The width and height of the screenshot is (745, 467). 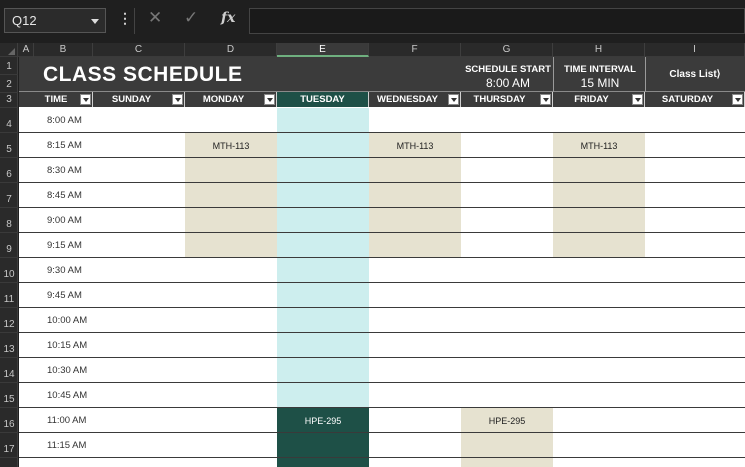 What do you see at coordinates (9, 84) in the screenshot?
I see `row-header: 2` at bounding box center [9, 84].